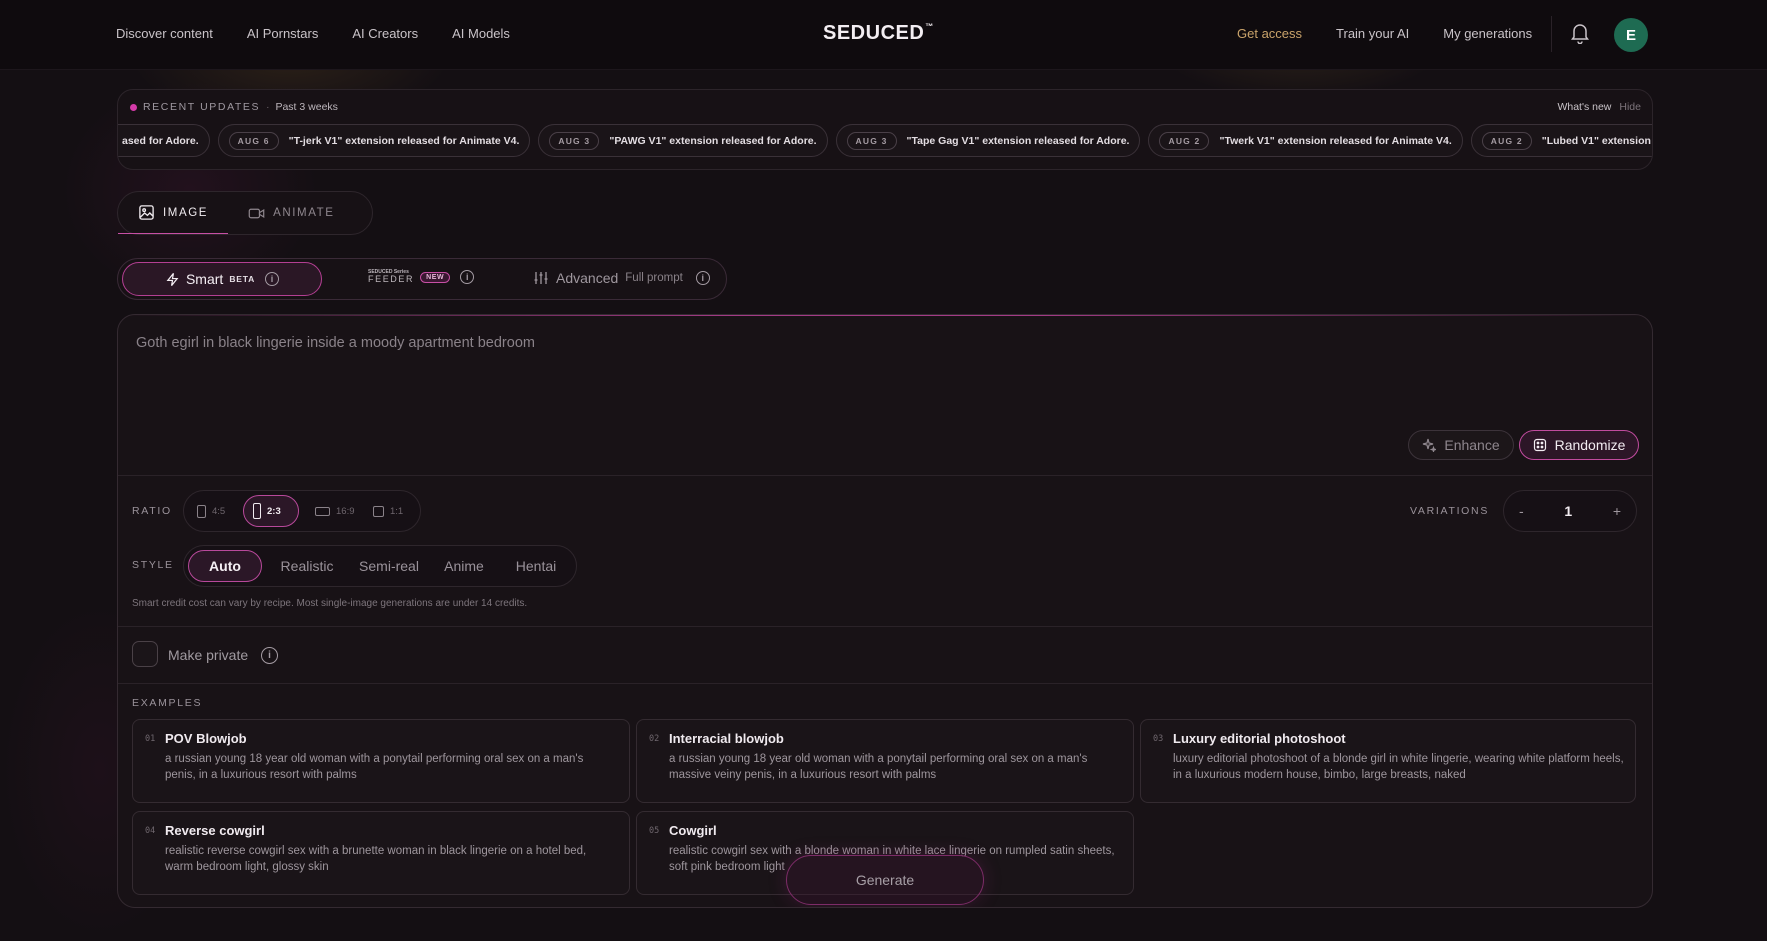  What do you see at coordinates (389, 566) in the screenshot?
I see `style-option-semi-real: Semi-real` at bounding box center [389, 566].